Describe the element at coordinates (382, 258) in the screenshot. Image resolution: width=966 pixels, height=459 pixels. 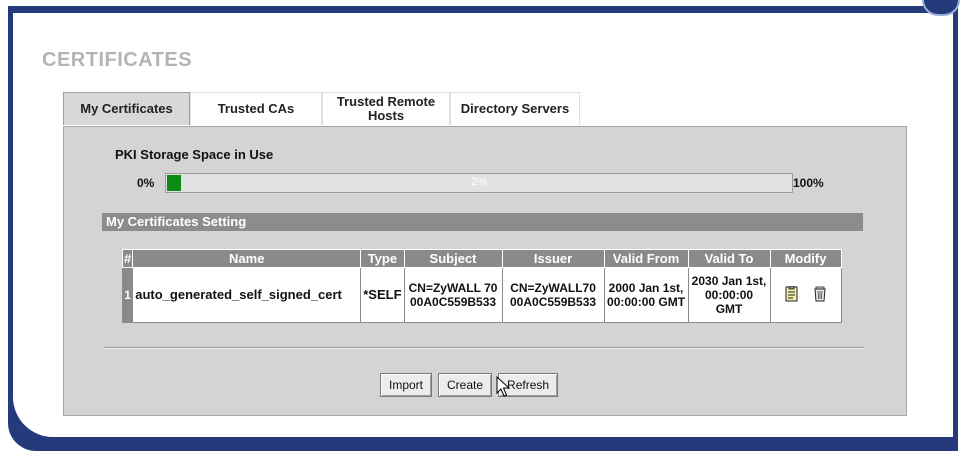
I see `column-header-type: Type` at that location.